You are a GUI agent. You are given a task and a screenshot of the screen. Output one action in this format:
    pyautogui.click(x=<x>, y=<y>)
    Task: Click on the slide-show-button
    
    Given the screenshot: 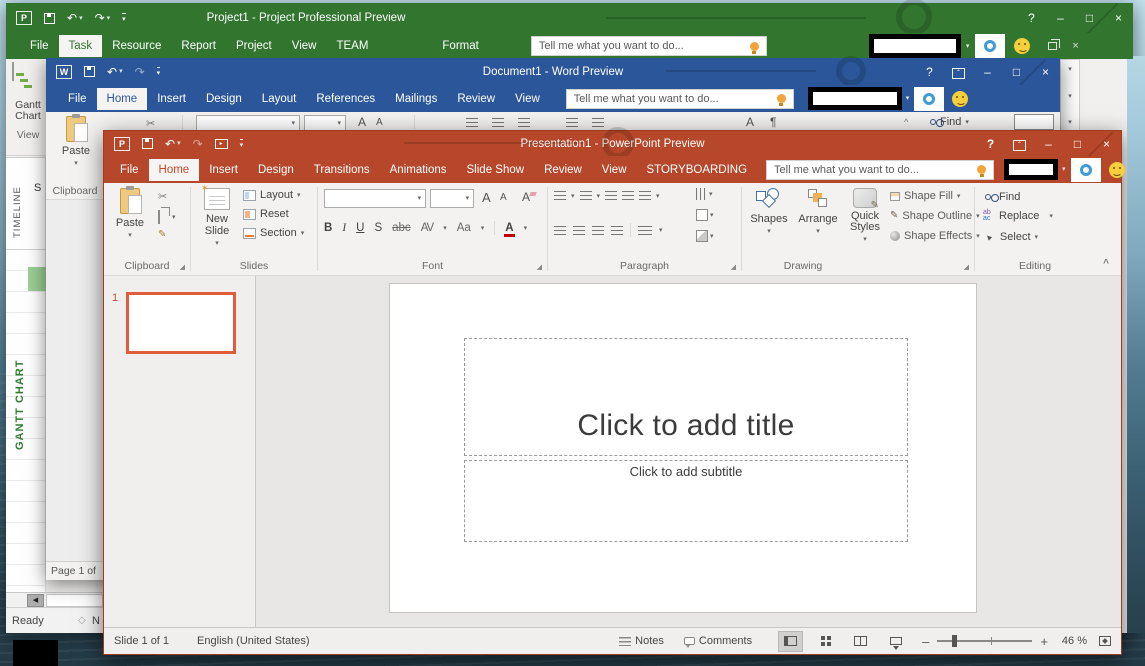 What is the action you would take?
    pyautogui.click(x=895, y=641)
    